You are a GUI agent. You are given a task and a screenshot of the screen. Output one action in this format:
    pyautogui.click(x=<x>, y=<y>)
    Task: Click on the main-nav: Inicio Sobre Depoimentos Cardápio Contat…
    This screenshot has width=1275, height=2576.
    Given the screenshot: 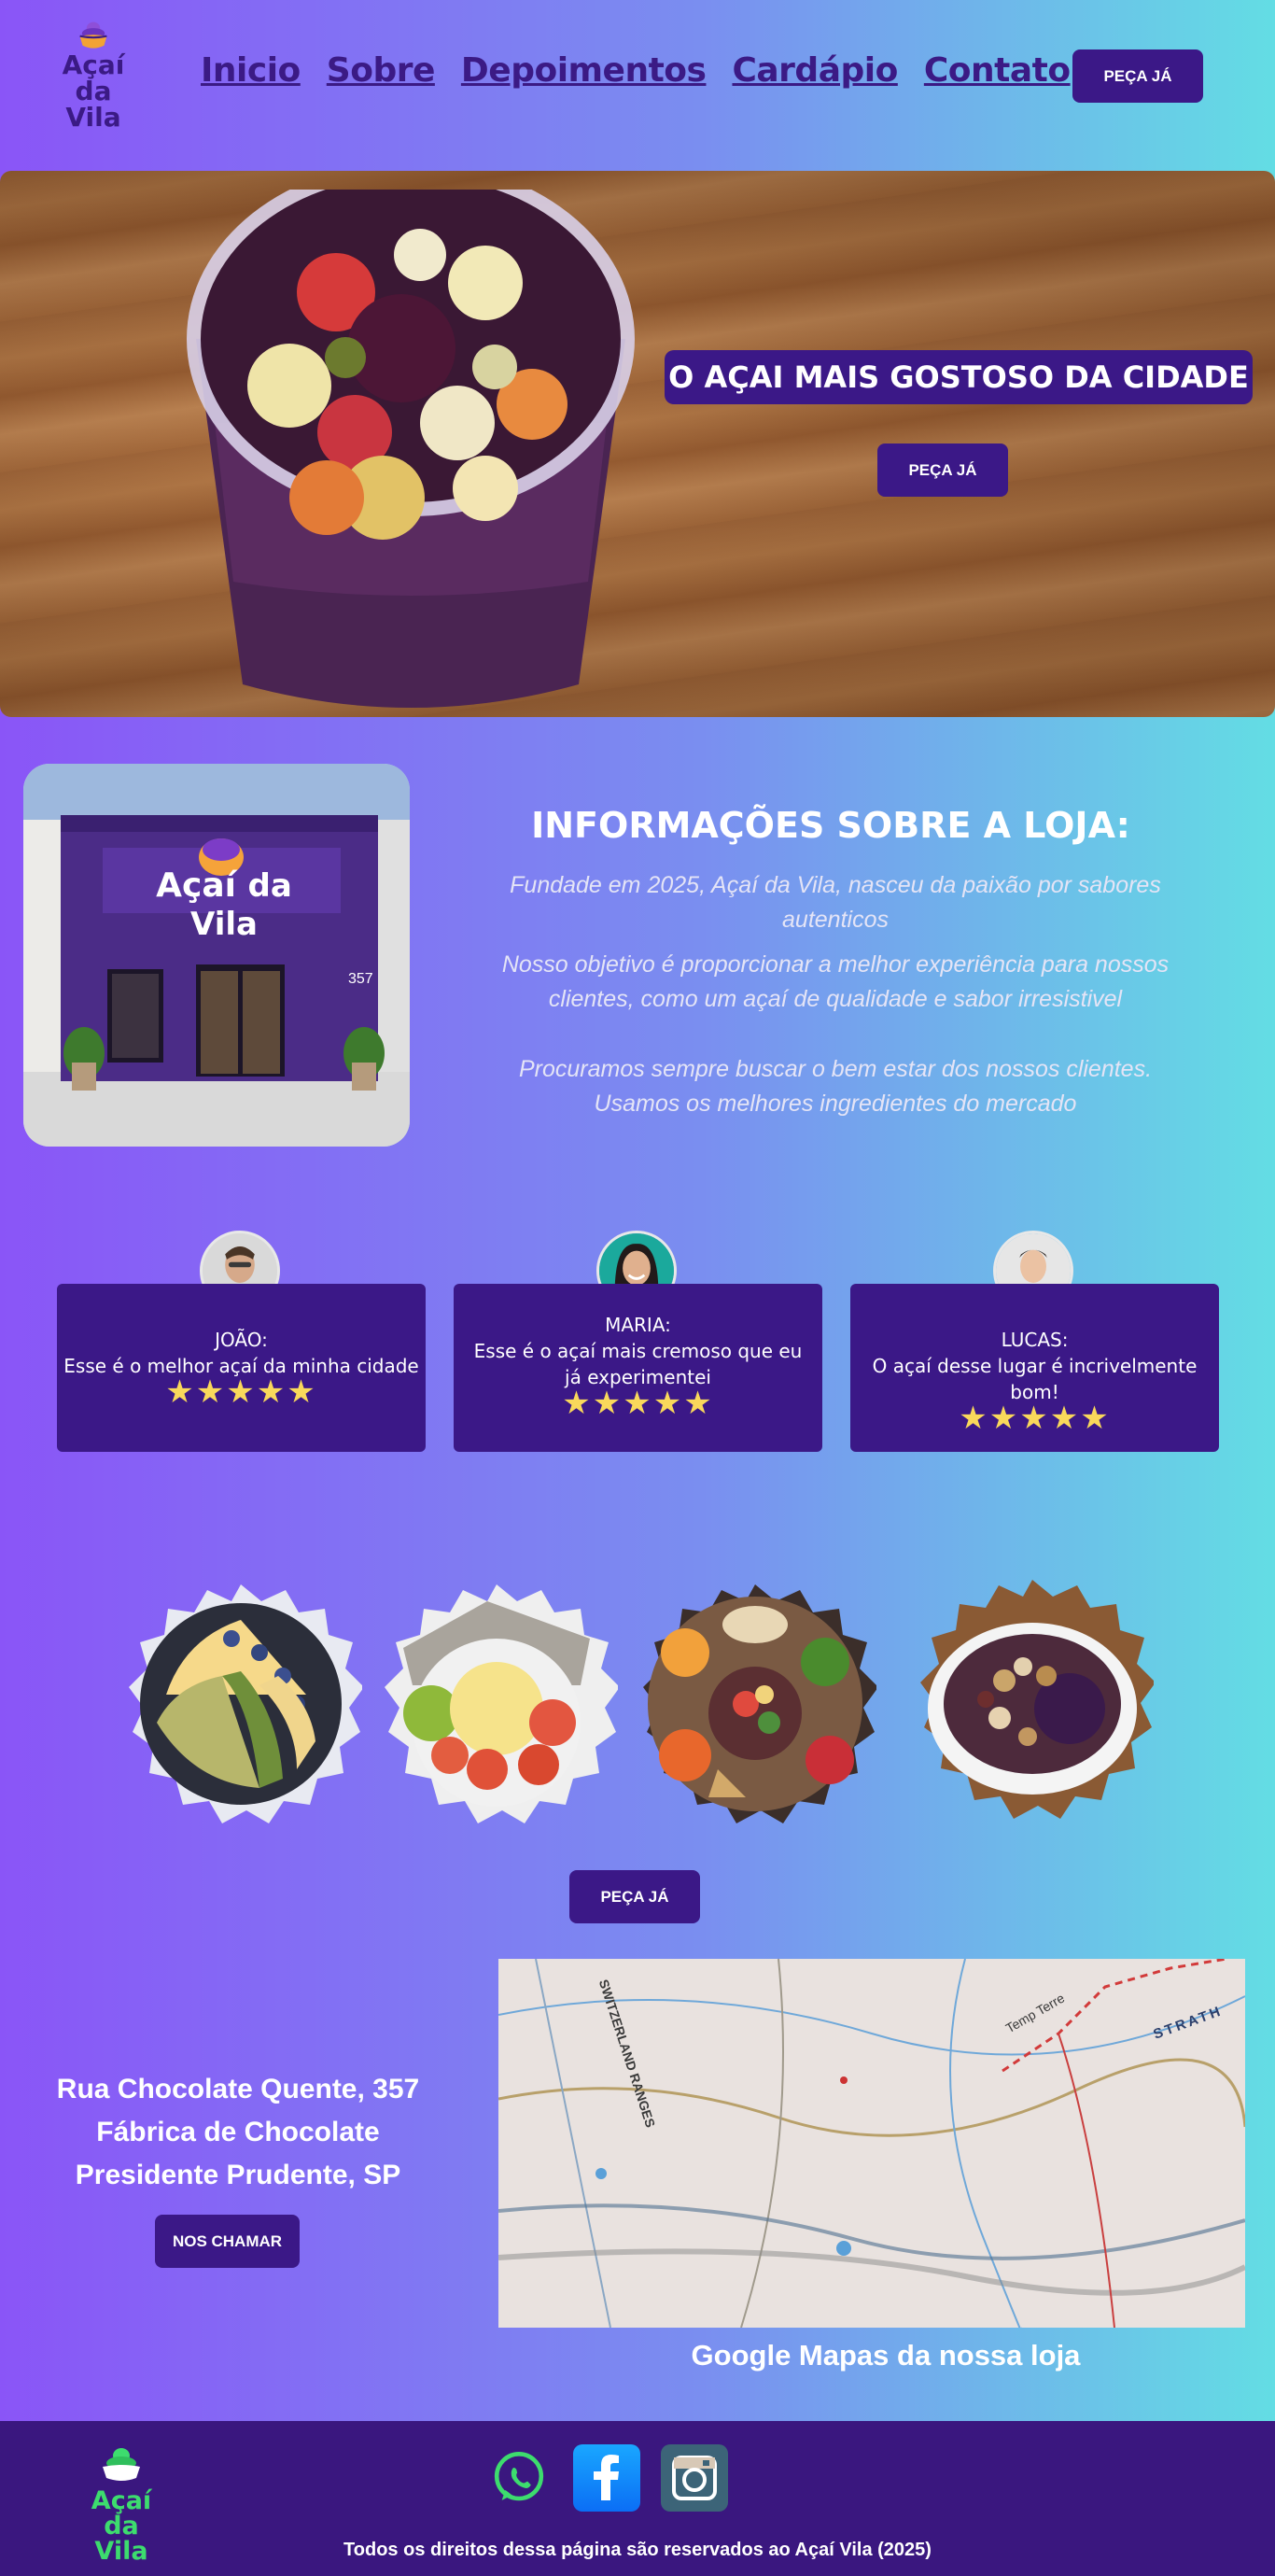 What is the action you would take?
    pyautogui.click(x=636, y=70)
    